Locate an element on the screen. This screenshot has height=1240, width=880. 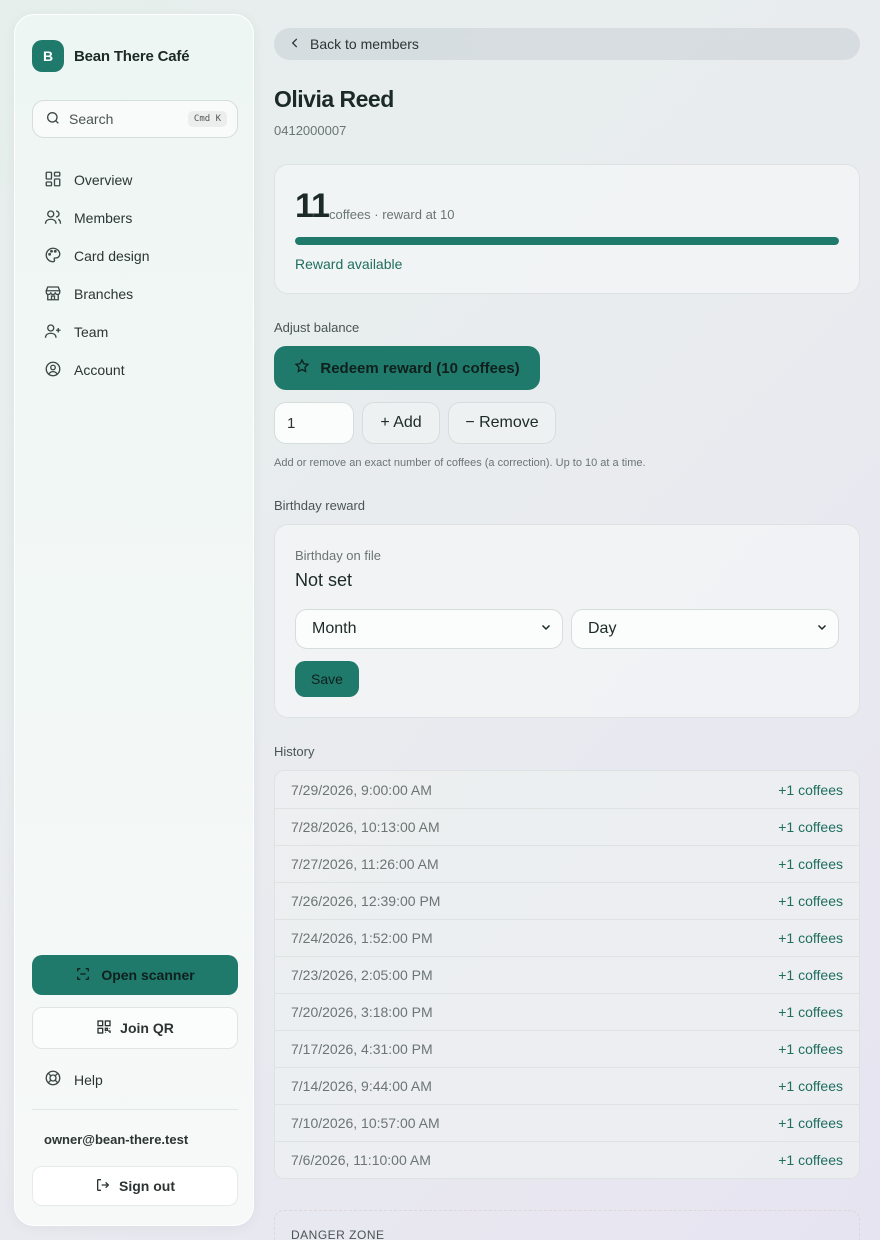
day-select: Day is located at coordinates (705, 629).